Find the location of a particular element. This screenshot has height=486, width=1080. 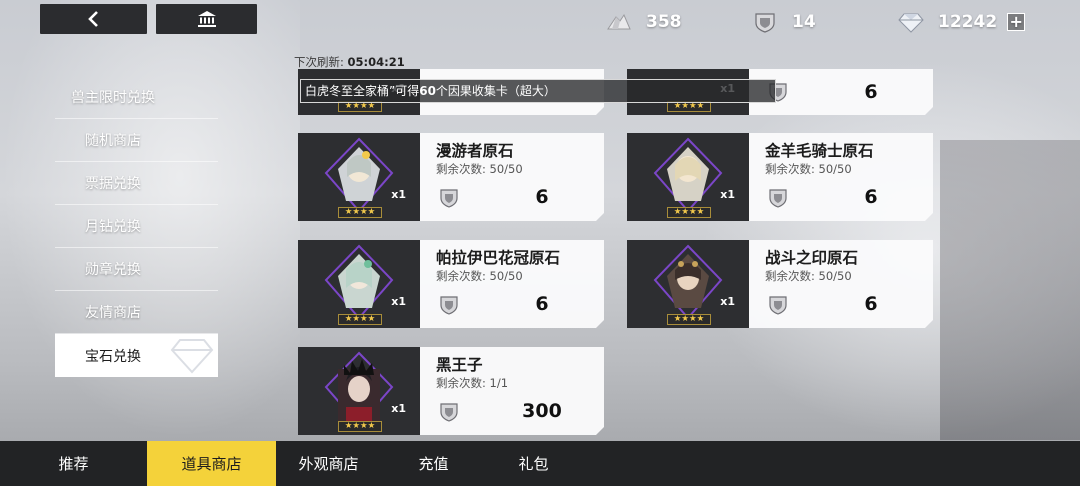

banner-text-suffix: 个因果收集卡（超大） is located at coordinates (495, 91).